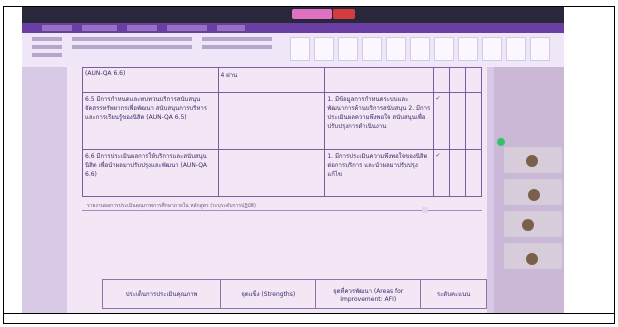 The height and width of the screenshot is (327, 618). Describe the element at coordinates (438, 98) in the screenshot. I see `row1-status: ✓` at that location.